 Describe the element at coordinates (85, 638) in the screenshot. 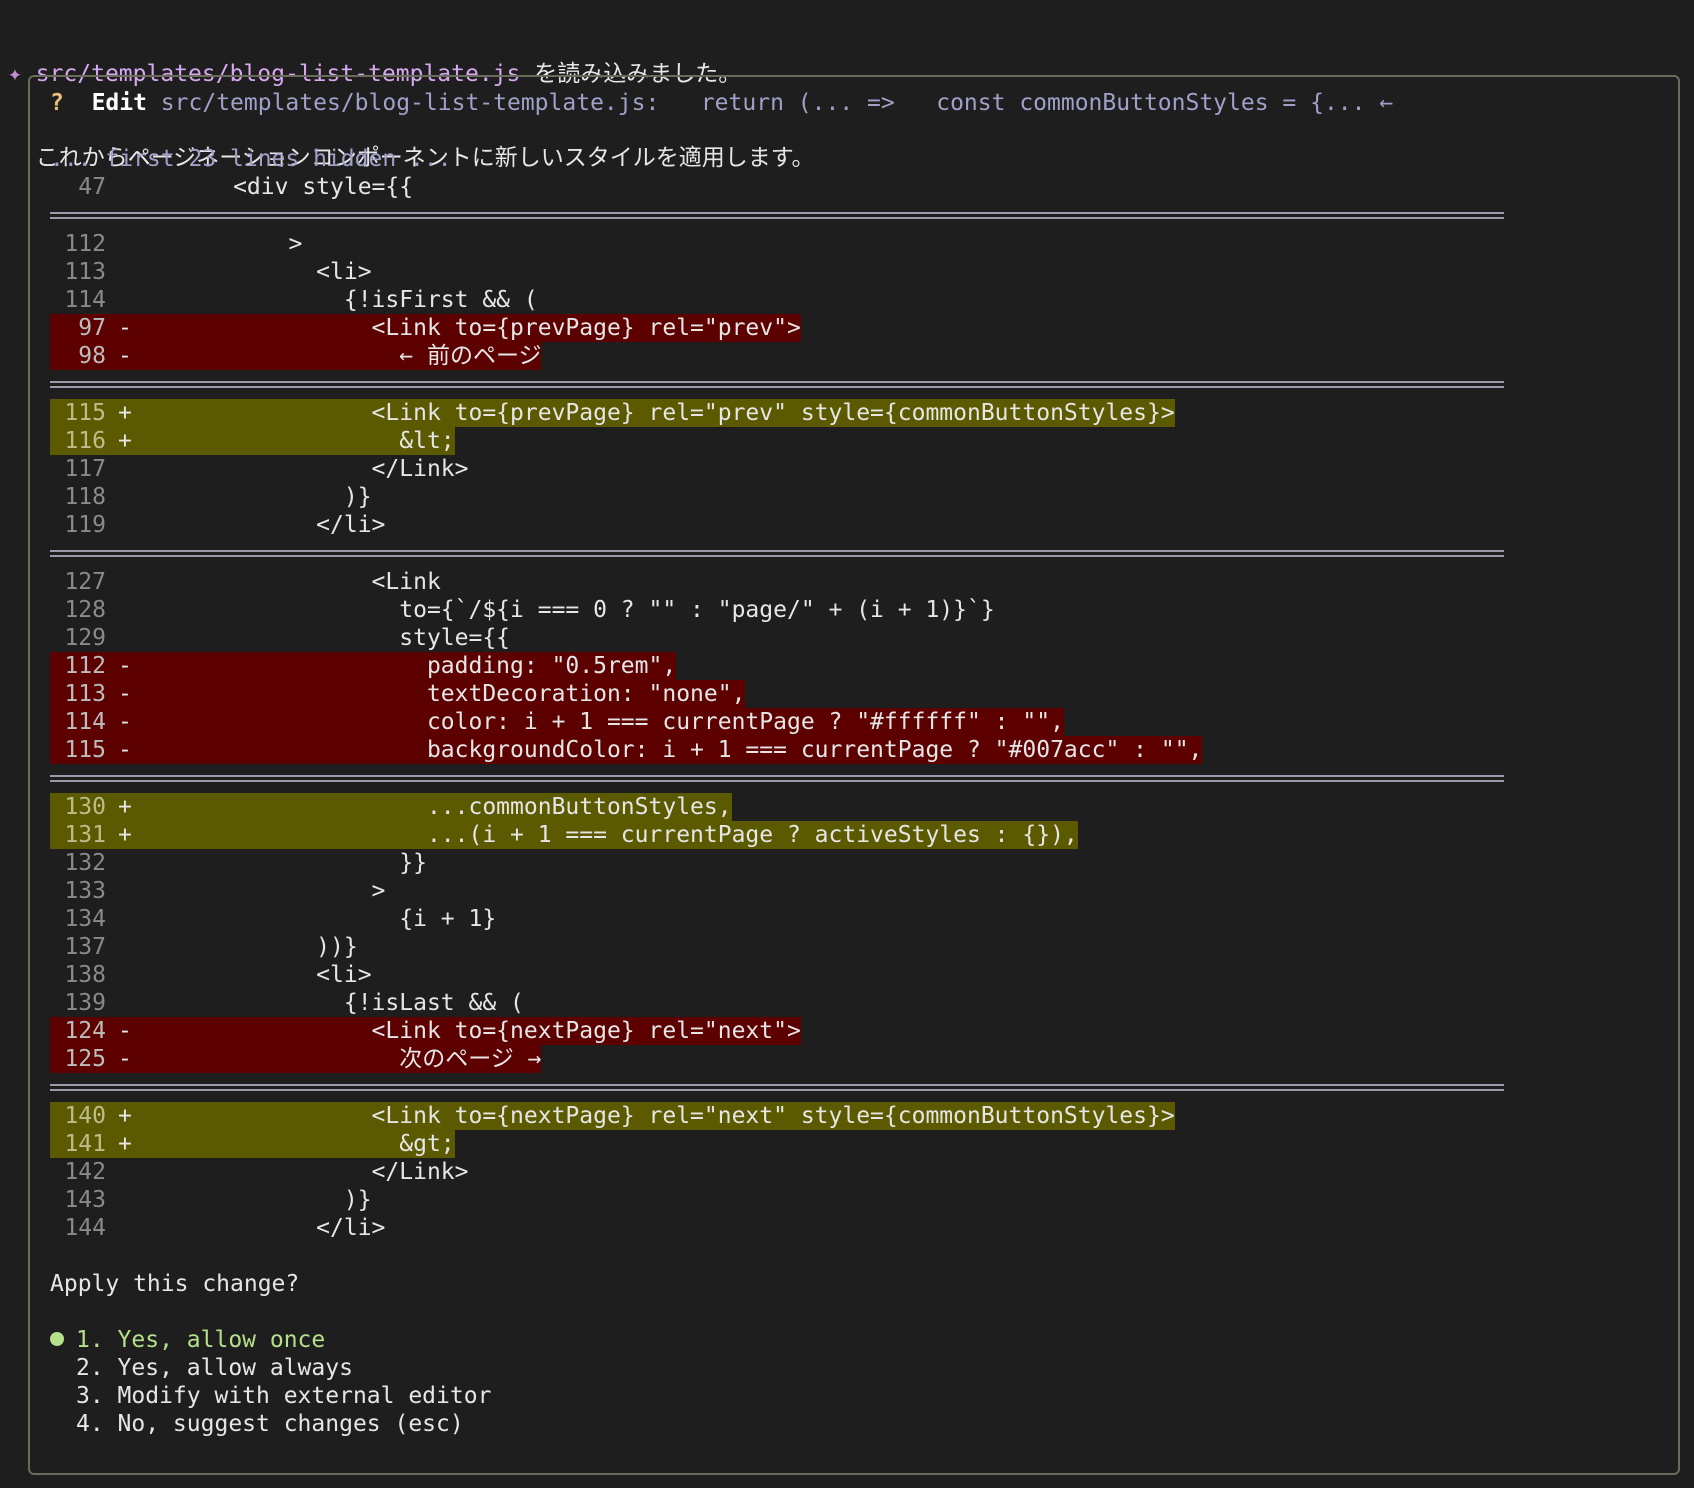

I see `line-number: 129` at that location.